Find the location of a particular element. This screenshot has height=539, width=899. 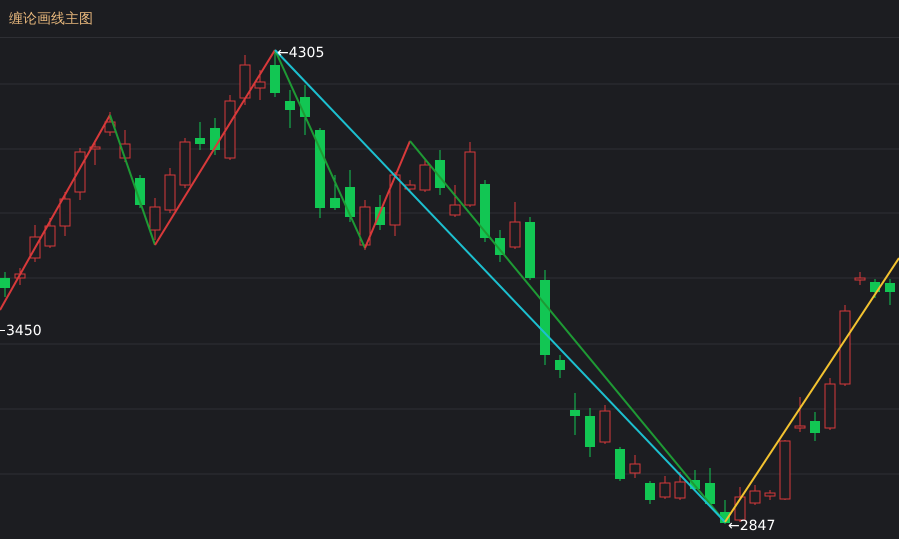

price-label: ←4305 is located at coordinates (300, 53).